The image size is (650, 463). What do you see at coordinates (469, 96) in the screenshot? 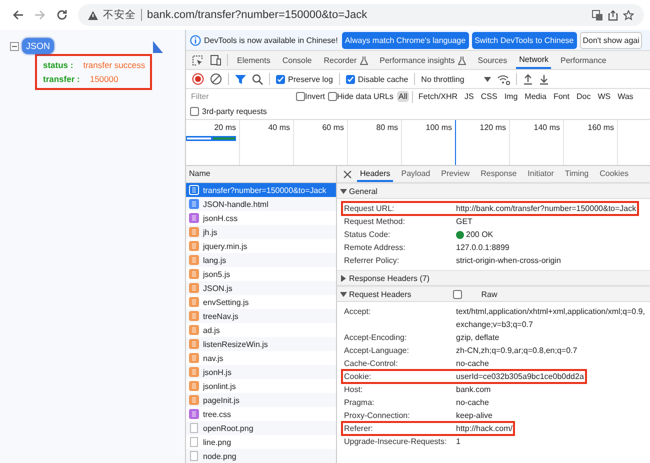
I see `type-filter-chip: JS` at bounding box center [469, 96].